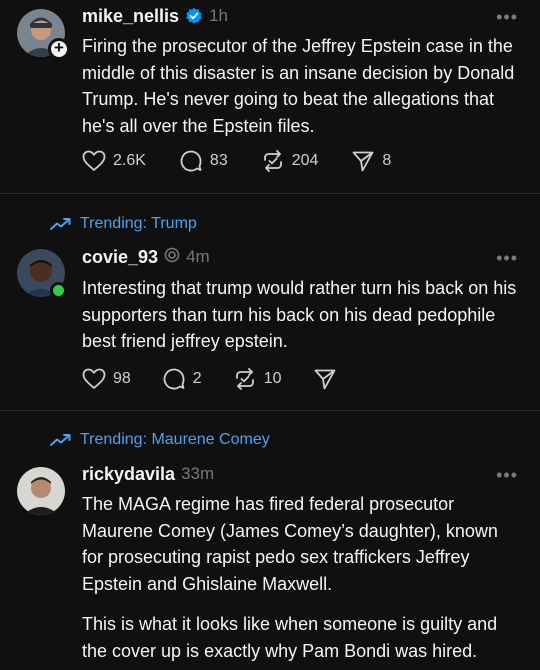 Image resolution: width=540 pixels, height=670 pixels. Describe the element at coordinates (172, 257) in the screenshot. I see `threads-spool-icon` at that location.